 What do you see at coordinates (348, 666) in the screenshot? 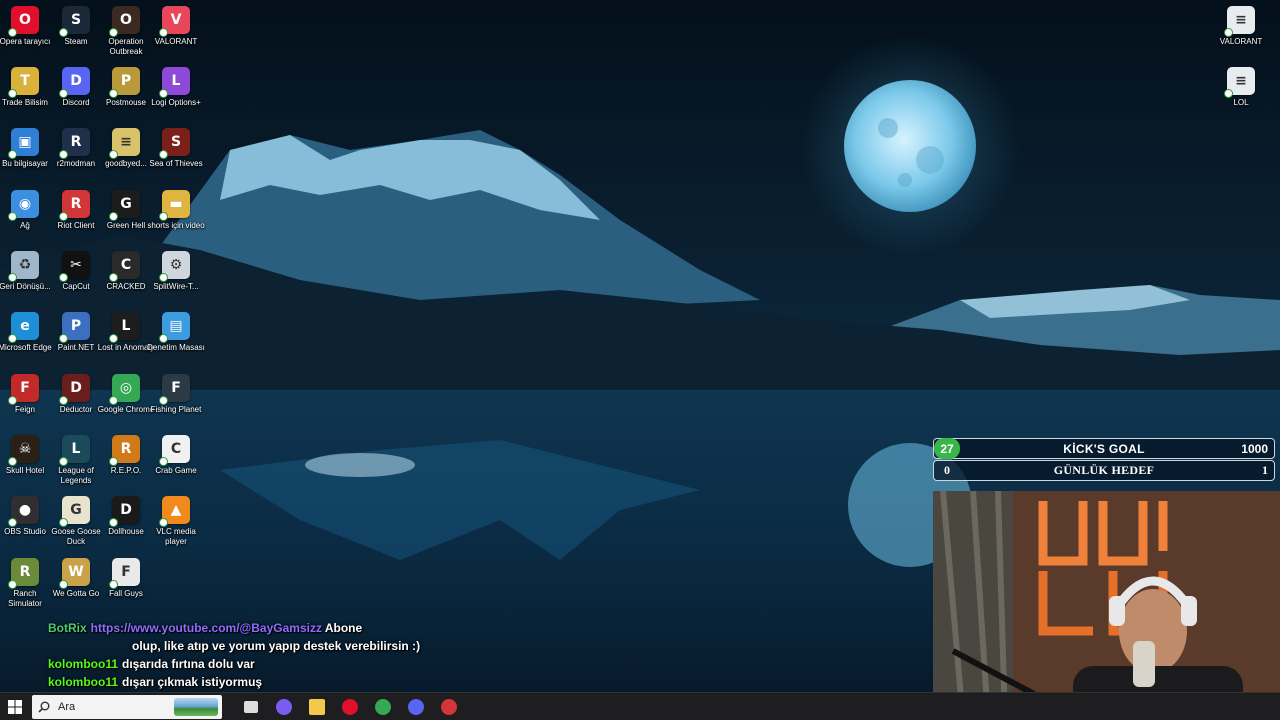
I see `chat-message: kolomboo11 dışarıda fırtına dolu var` at bounding box center [348, 666].